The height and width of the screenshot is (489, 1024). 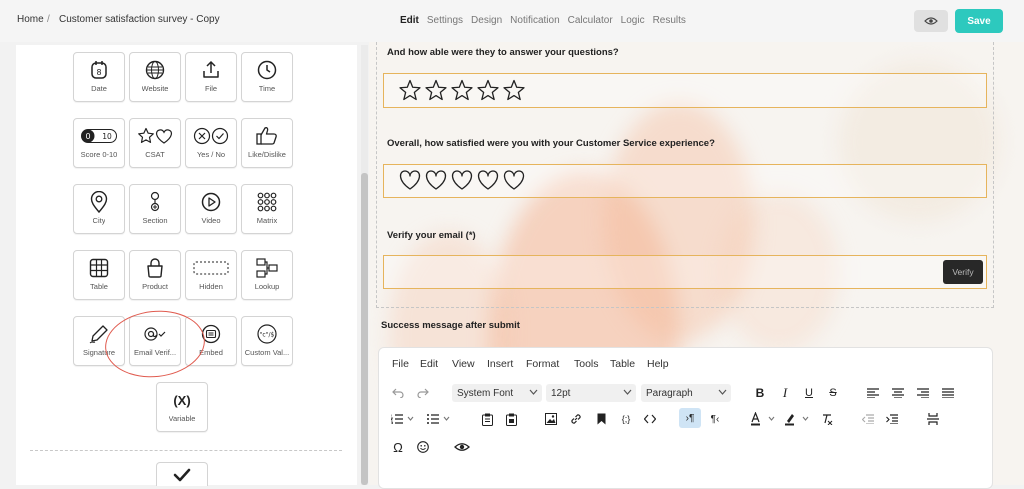 What do you see at coordinates (155, 77) in the screenshot?
I see `tile-website: Website` at bounding box center [155, 77].